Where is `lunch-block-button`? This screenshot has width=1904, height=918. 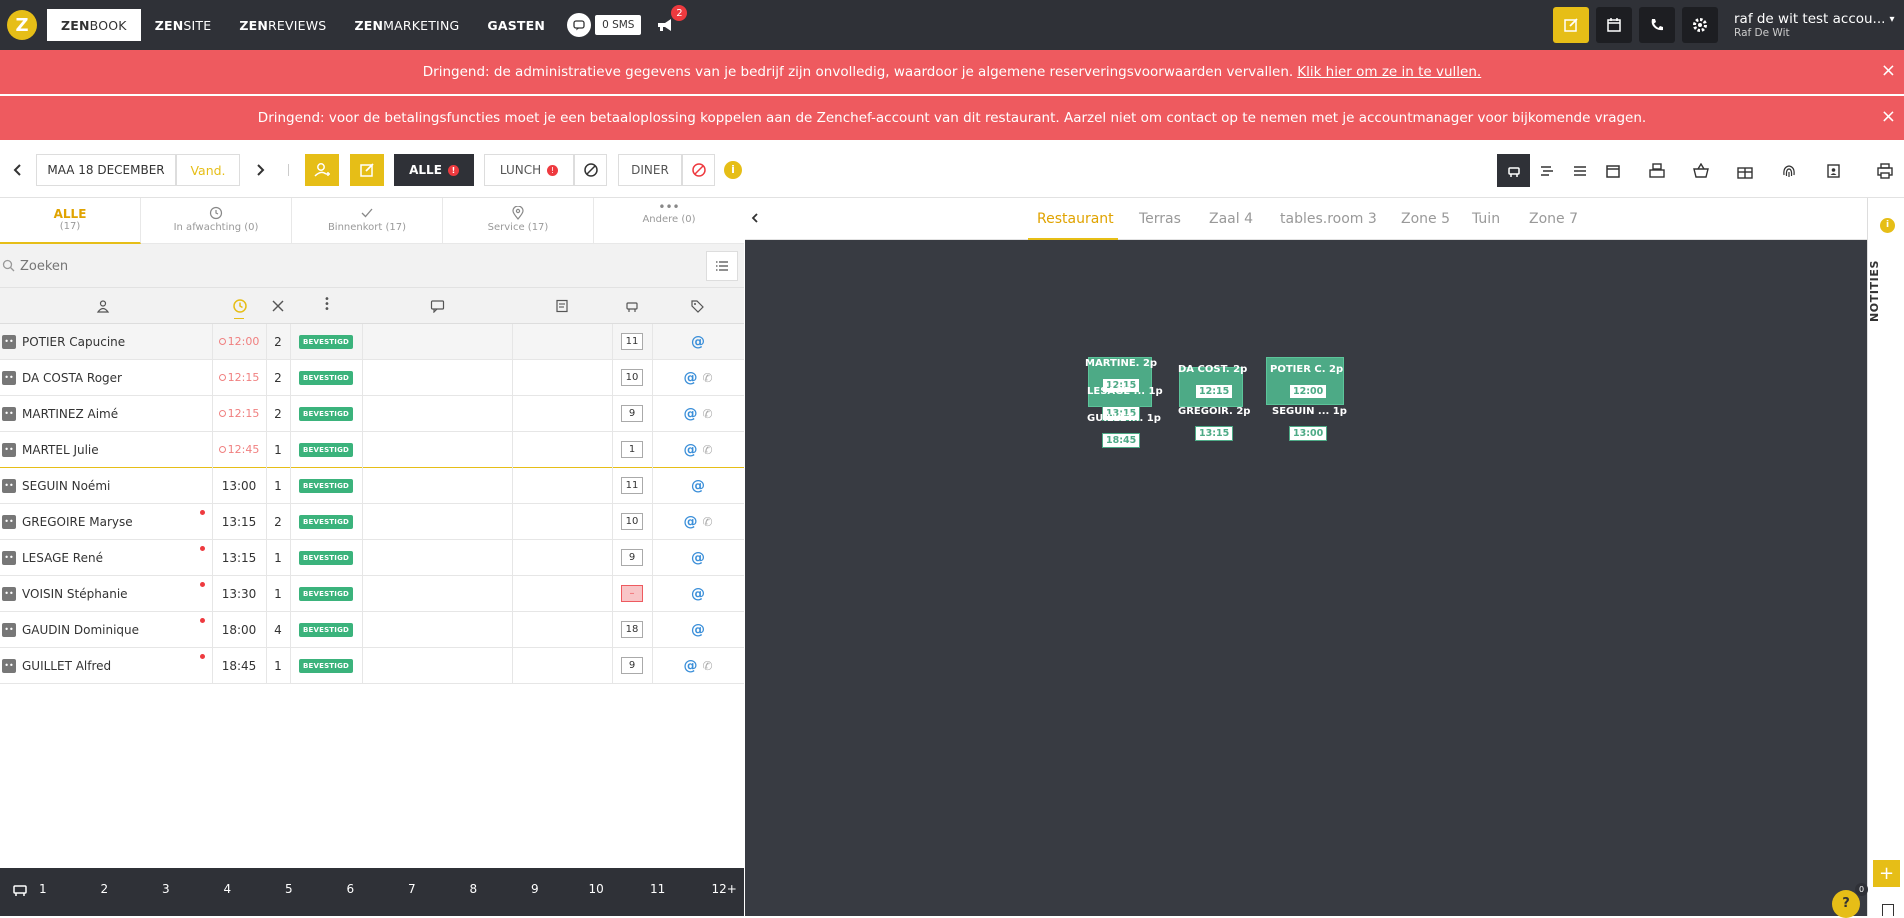 lunch-block-button is located at coordinates (590, 170).